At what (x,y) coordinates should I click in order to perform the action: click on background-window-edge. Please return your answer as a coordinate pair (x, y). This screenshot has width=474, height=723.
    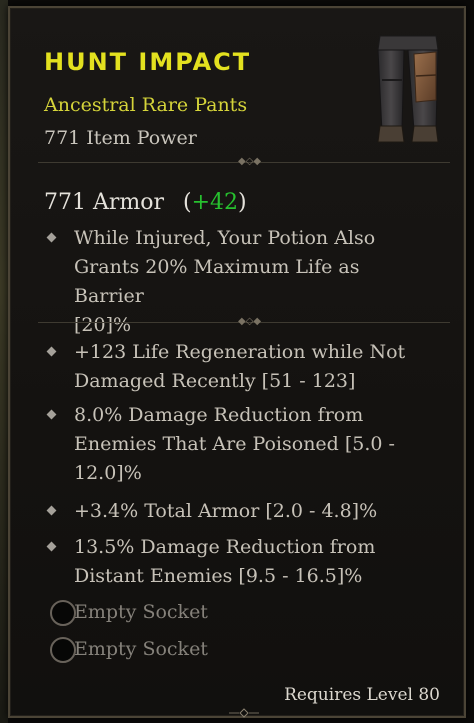
    Looking at the image, I should click on (4, 361).